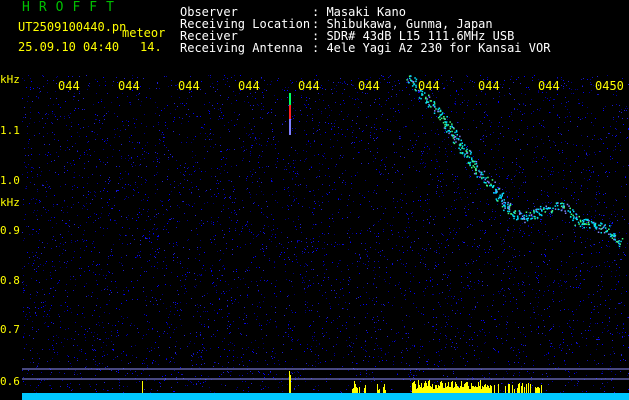  I want to click on app-logo: HROFFT, so click(72, 7).